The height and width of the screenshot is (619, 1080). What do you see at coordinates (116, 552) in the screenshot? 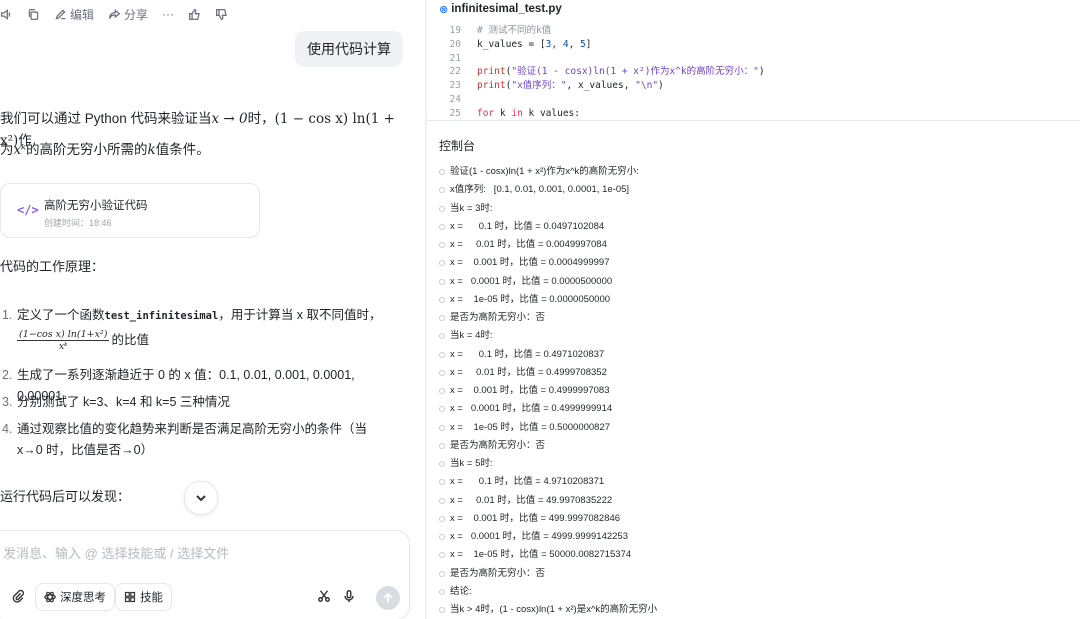
I see `message-input: 发消息、输入 @ 选择技能或 / 选择文件` at bounding box center [116, 552].